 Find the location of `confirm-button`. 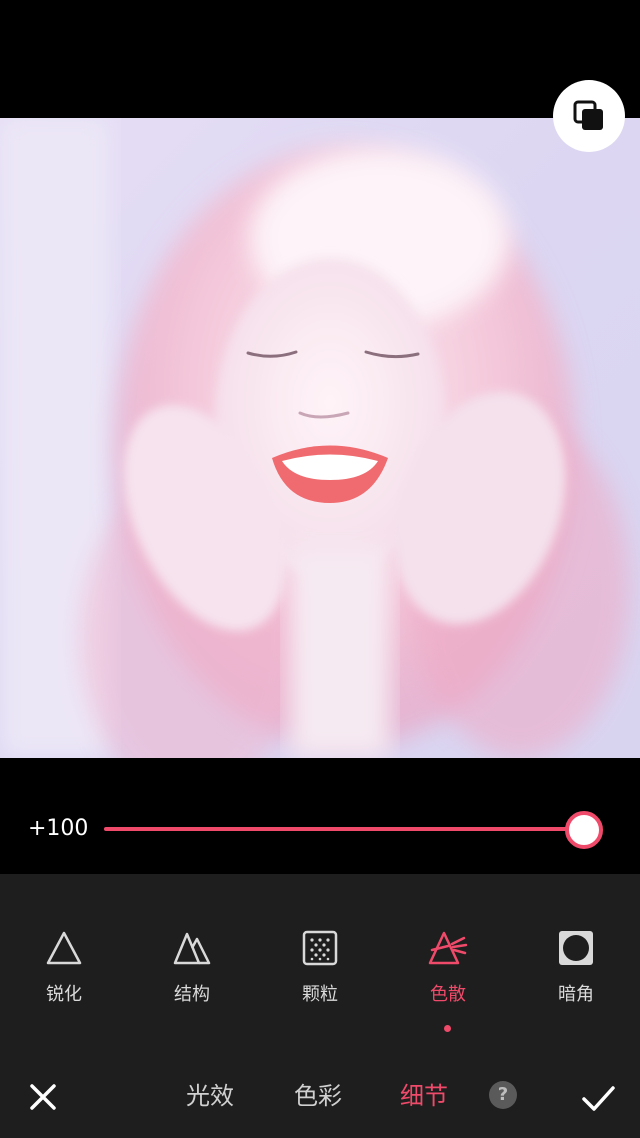

confirm-button is located at coordinates (598, 1098).